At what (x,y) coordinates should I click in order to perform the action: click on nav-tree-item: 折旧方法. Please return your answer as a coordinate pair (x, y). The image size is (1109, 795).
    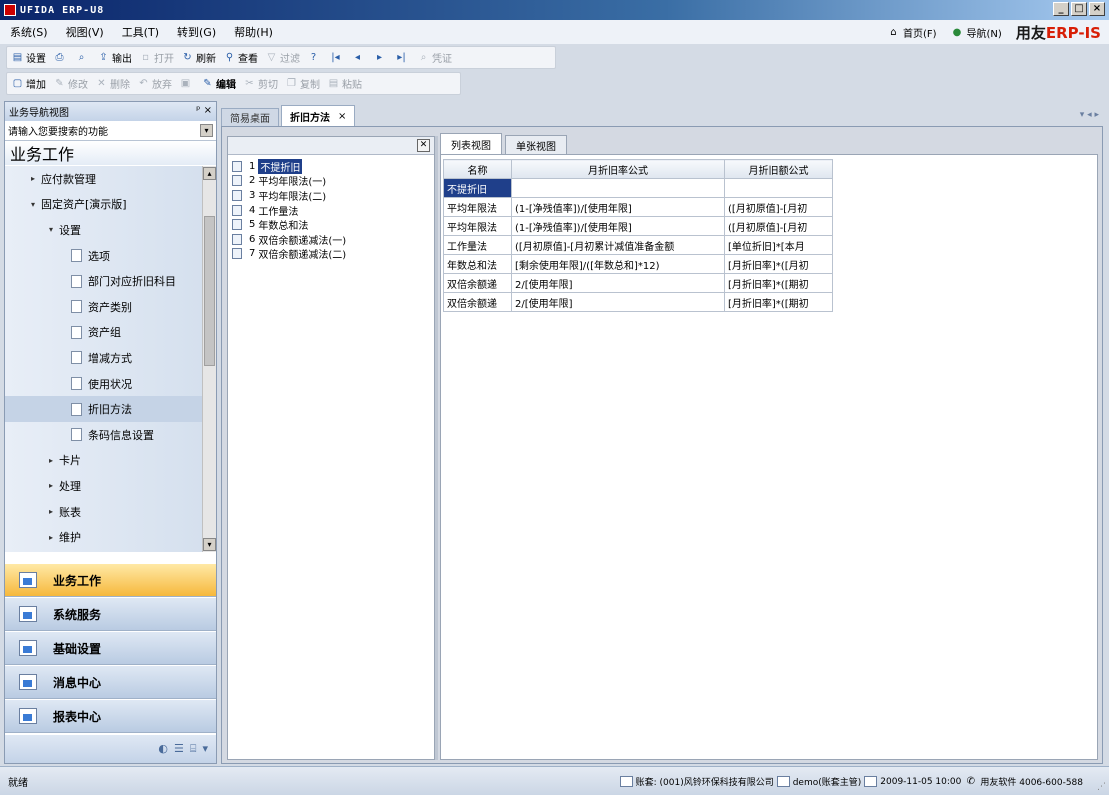
    Looking at the image, I should click on (103, 409).